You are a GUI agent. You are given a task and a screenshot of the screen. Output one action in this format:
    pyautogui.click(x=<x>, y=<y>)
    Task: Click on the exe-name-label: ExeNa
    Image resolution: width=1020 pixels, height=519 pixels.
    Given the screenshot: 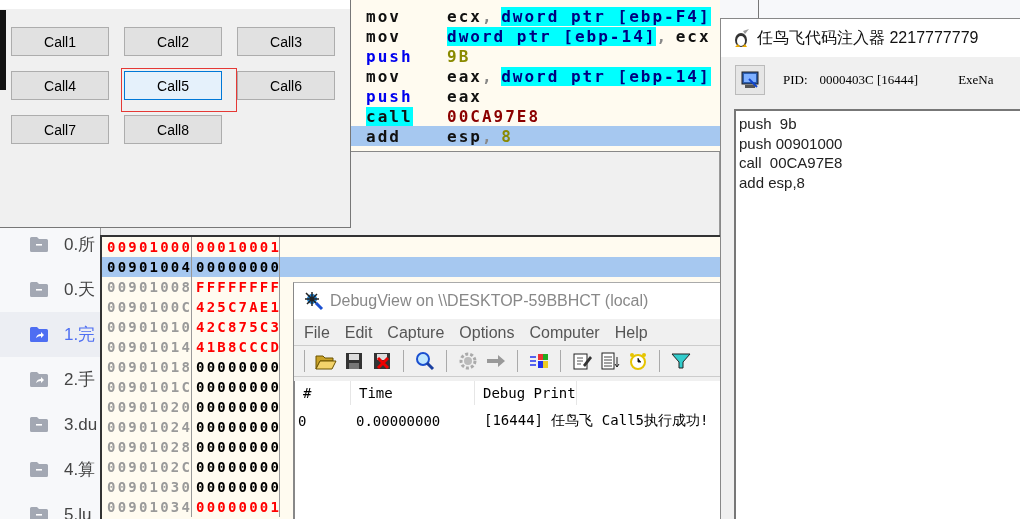 What is the action you would take?
    pyautogui.click(x=976, y=80)
    